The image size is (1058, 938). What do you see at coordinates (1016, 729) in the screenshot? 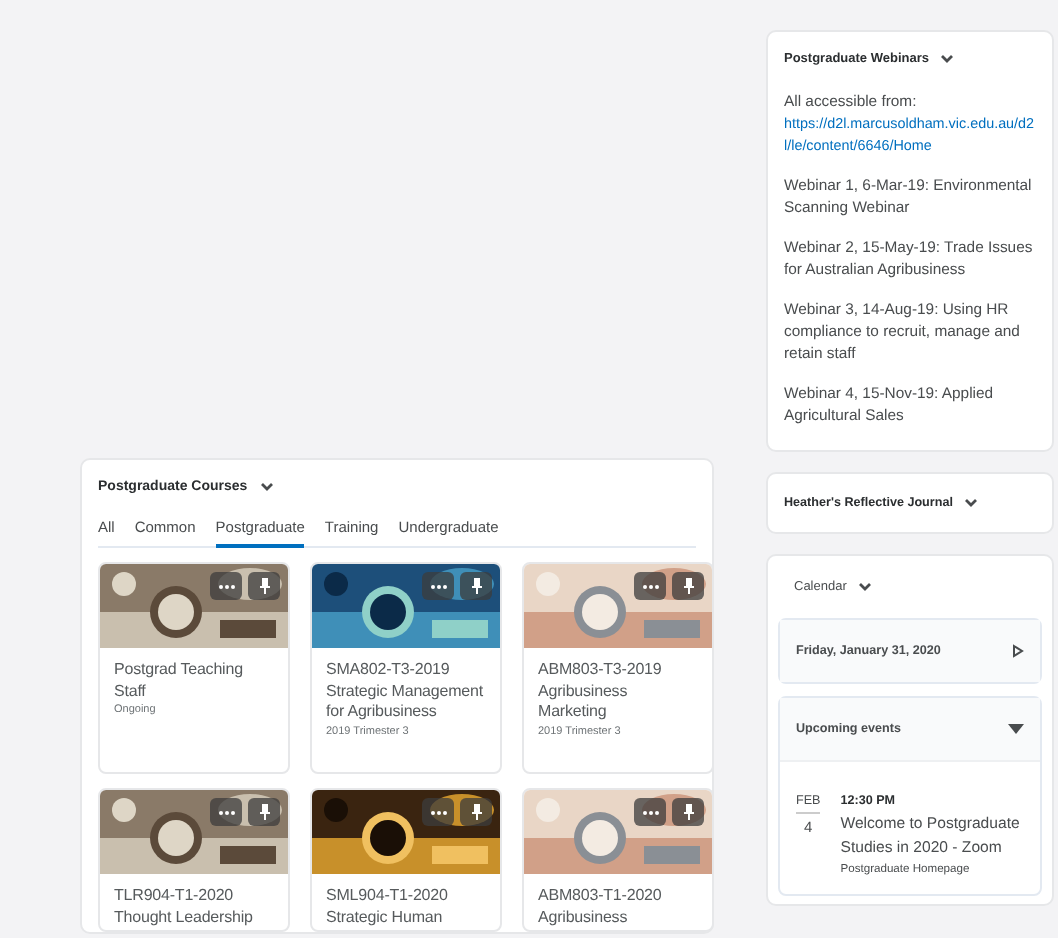
I see `caret-down-icon` at bounding box center [1016, 729].